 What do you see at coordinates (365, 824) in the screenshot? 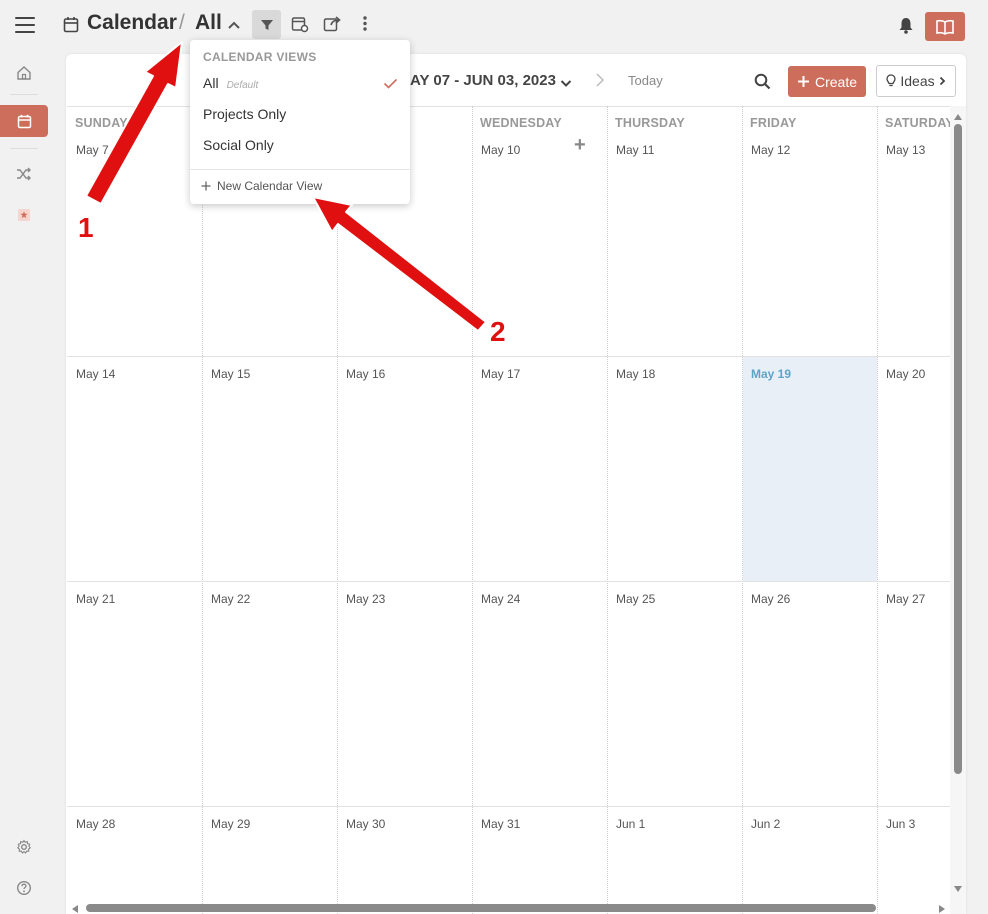
I see `calendar-day-cell: May 30` at bounding box center [365, 824].